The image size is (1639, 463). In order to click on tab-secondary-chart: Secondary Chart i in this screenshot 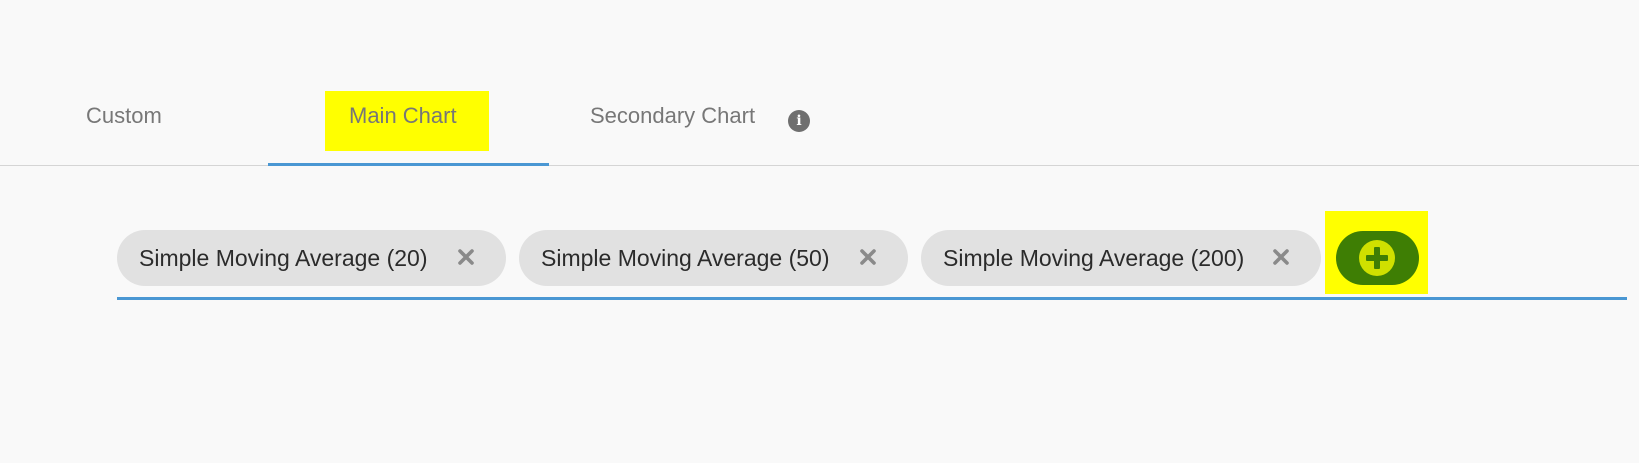, I will do `click(700, 125)`.